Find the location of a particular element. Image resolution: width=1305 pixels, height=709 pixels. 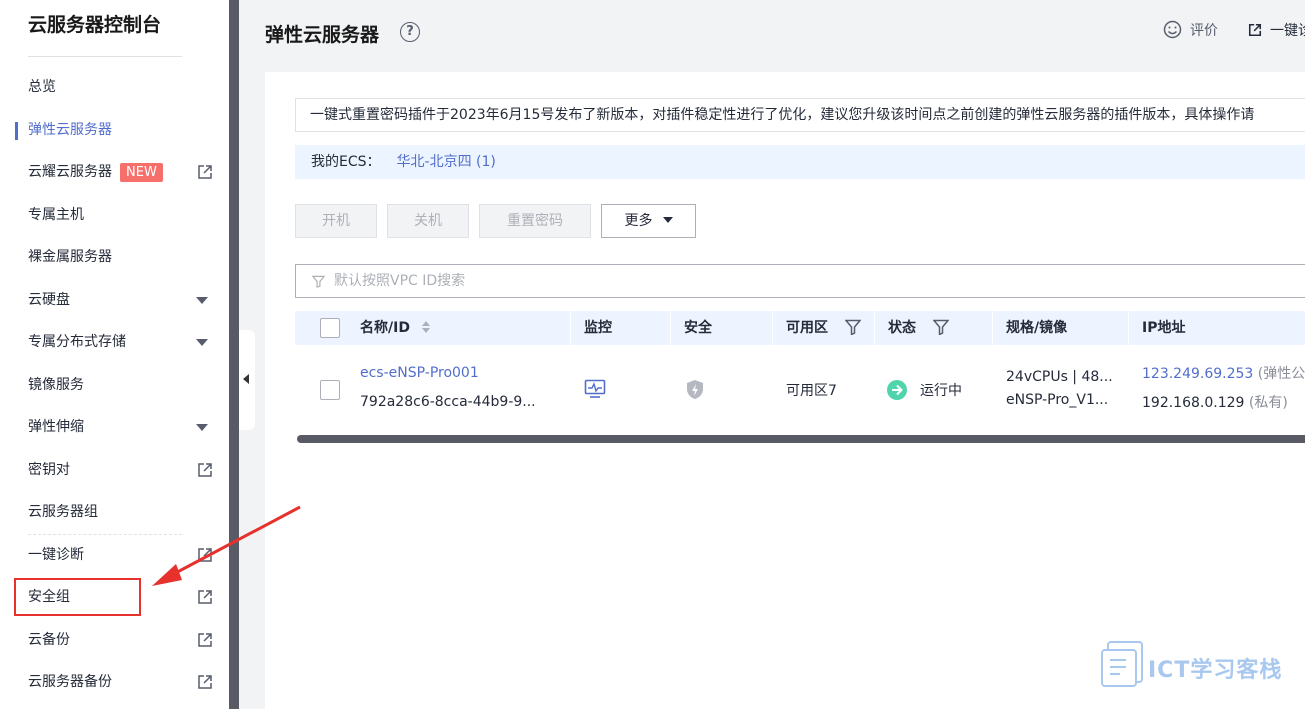

highlight-box is located at coordinates (77, 597).